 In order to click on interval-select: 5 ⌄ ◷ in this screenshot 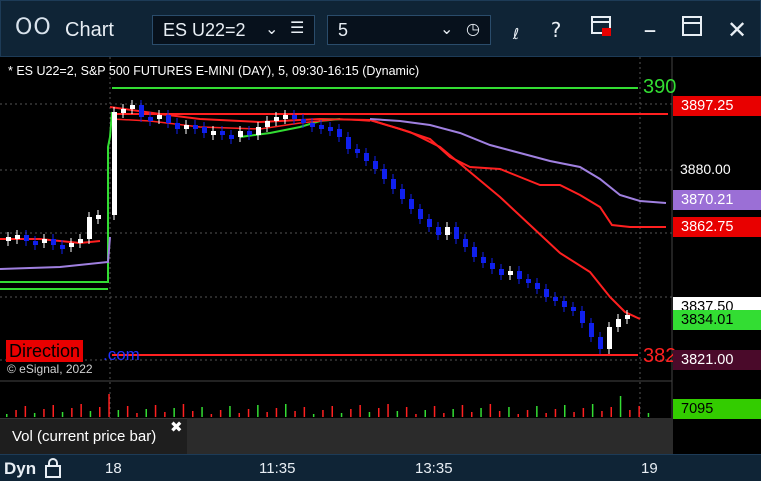, I will do `click(409, 30)`.